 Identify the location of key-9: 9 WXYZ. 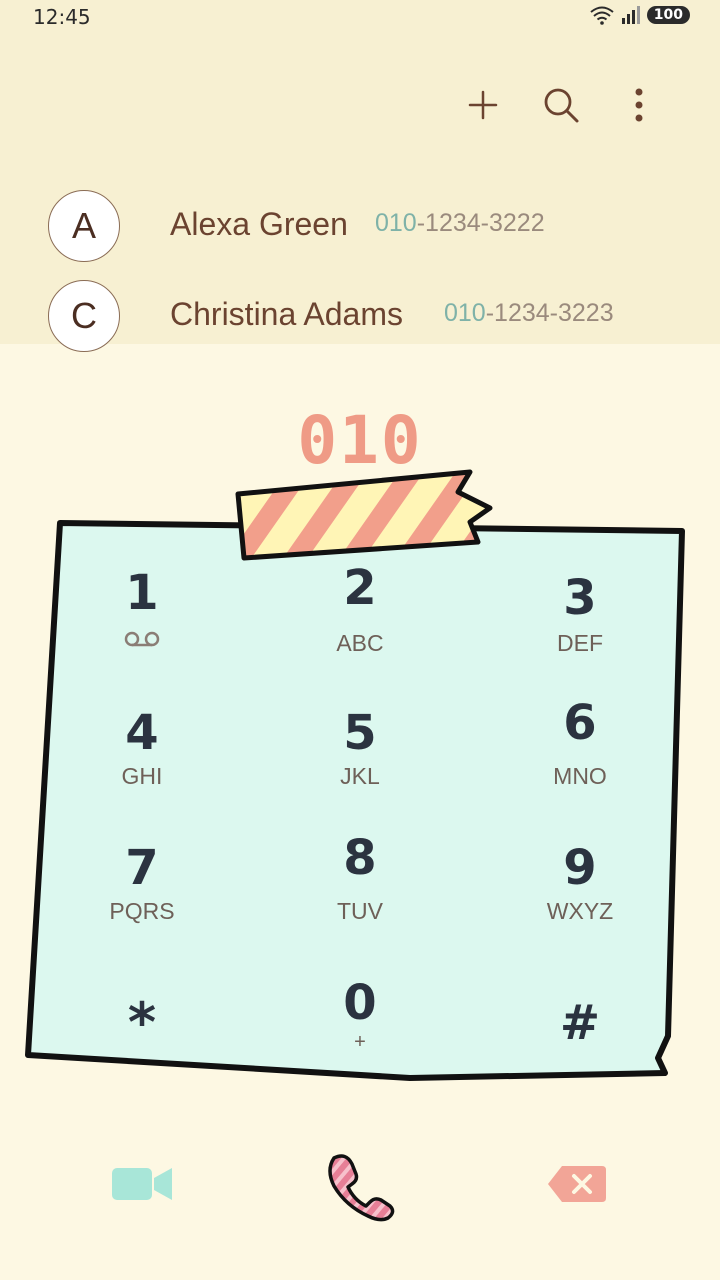
(580, 895).